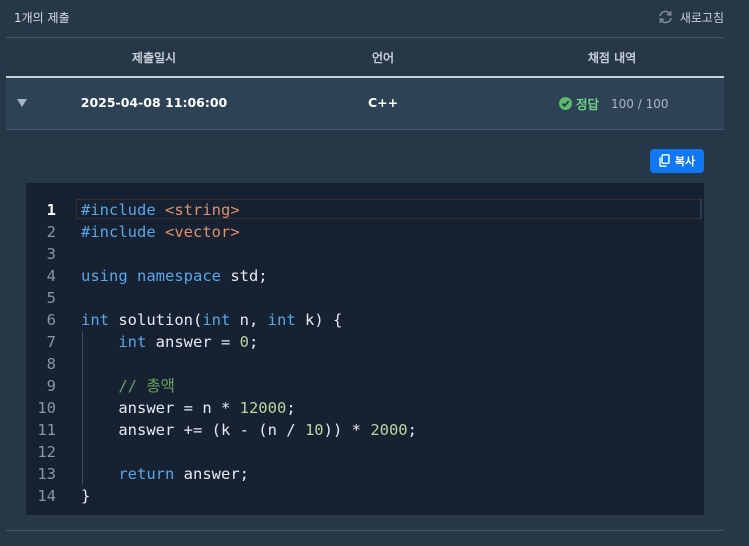 The height and width of the screenshot is (546, 749). Describe the element at coordinates (365, 452) in the screenshot. I see `code-line: 12` at that location.